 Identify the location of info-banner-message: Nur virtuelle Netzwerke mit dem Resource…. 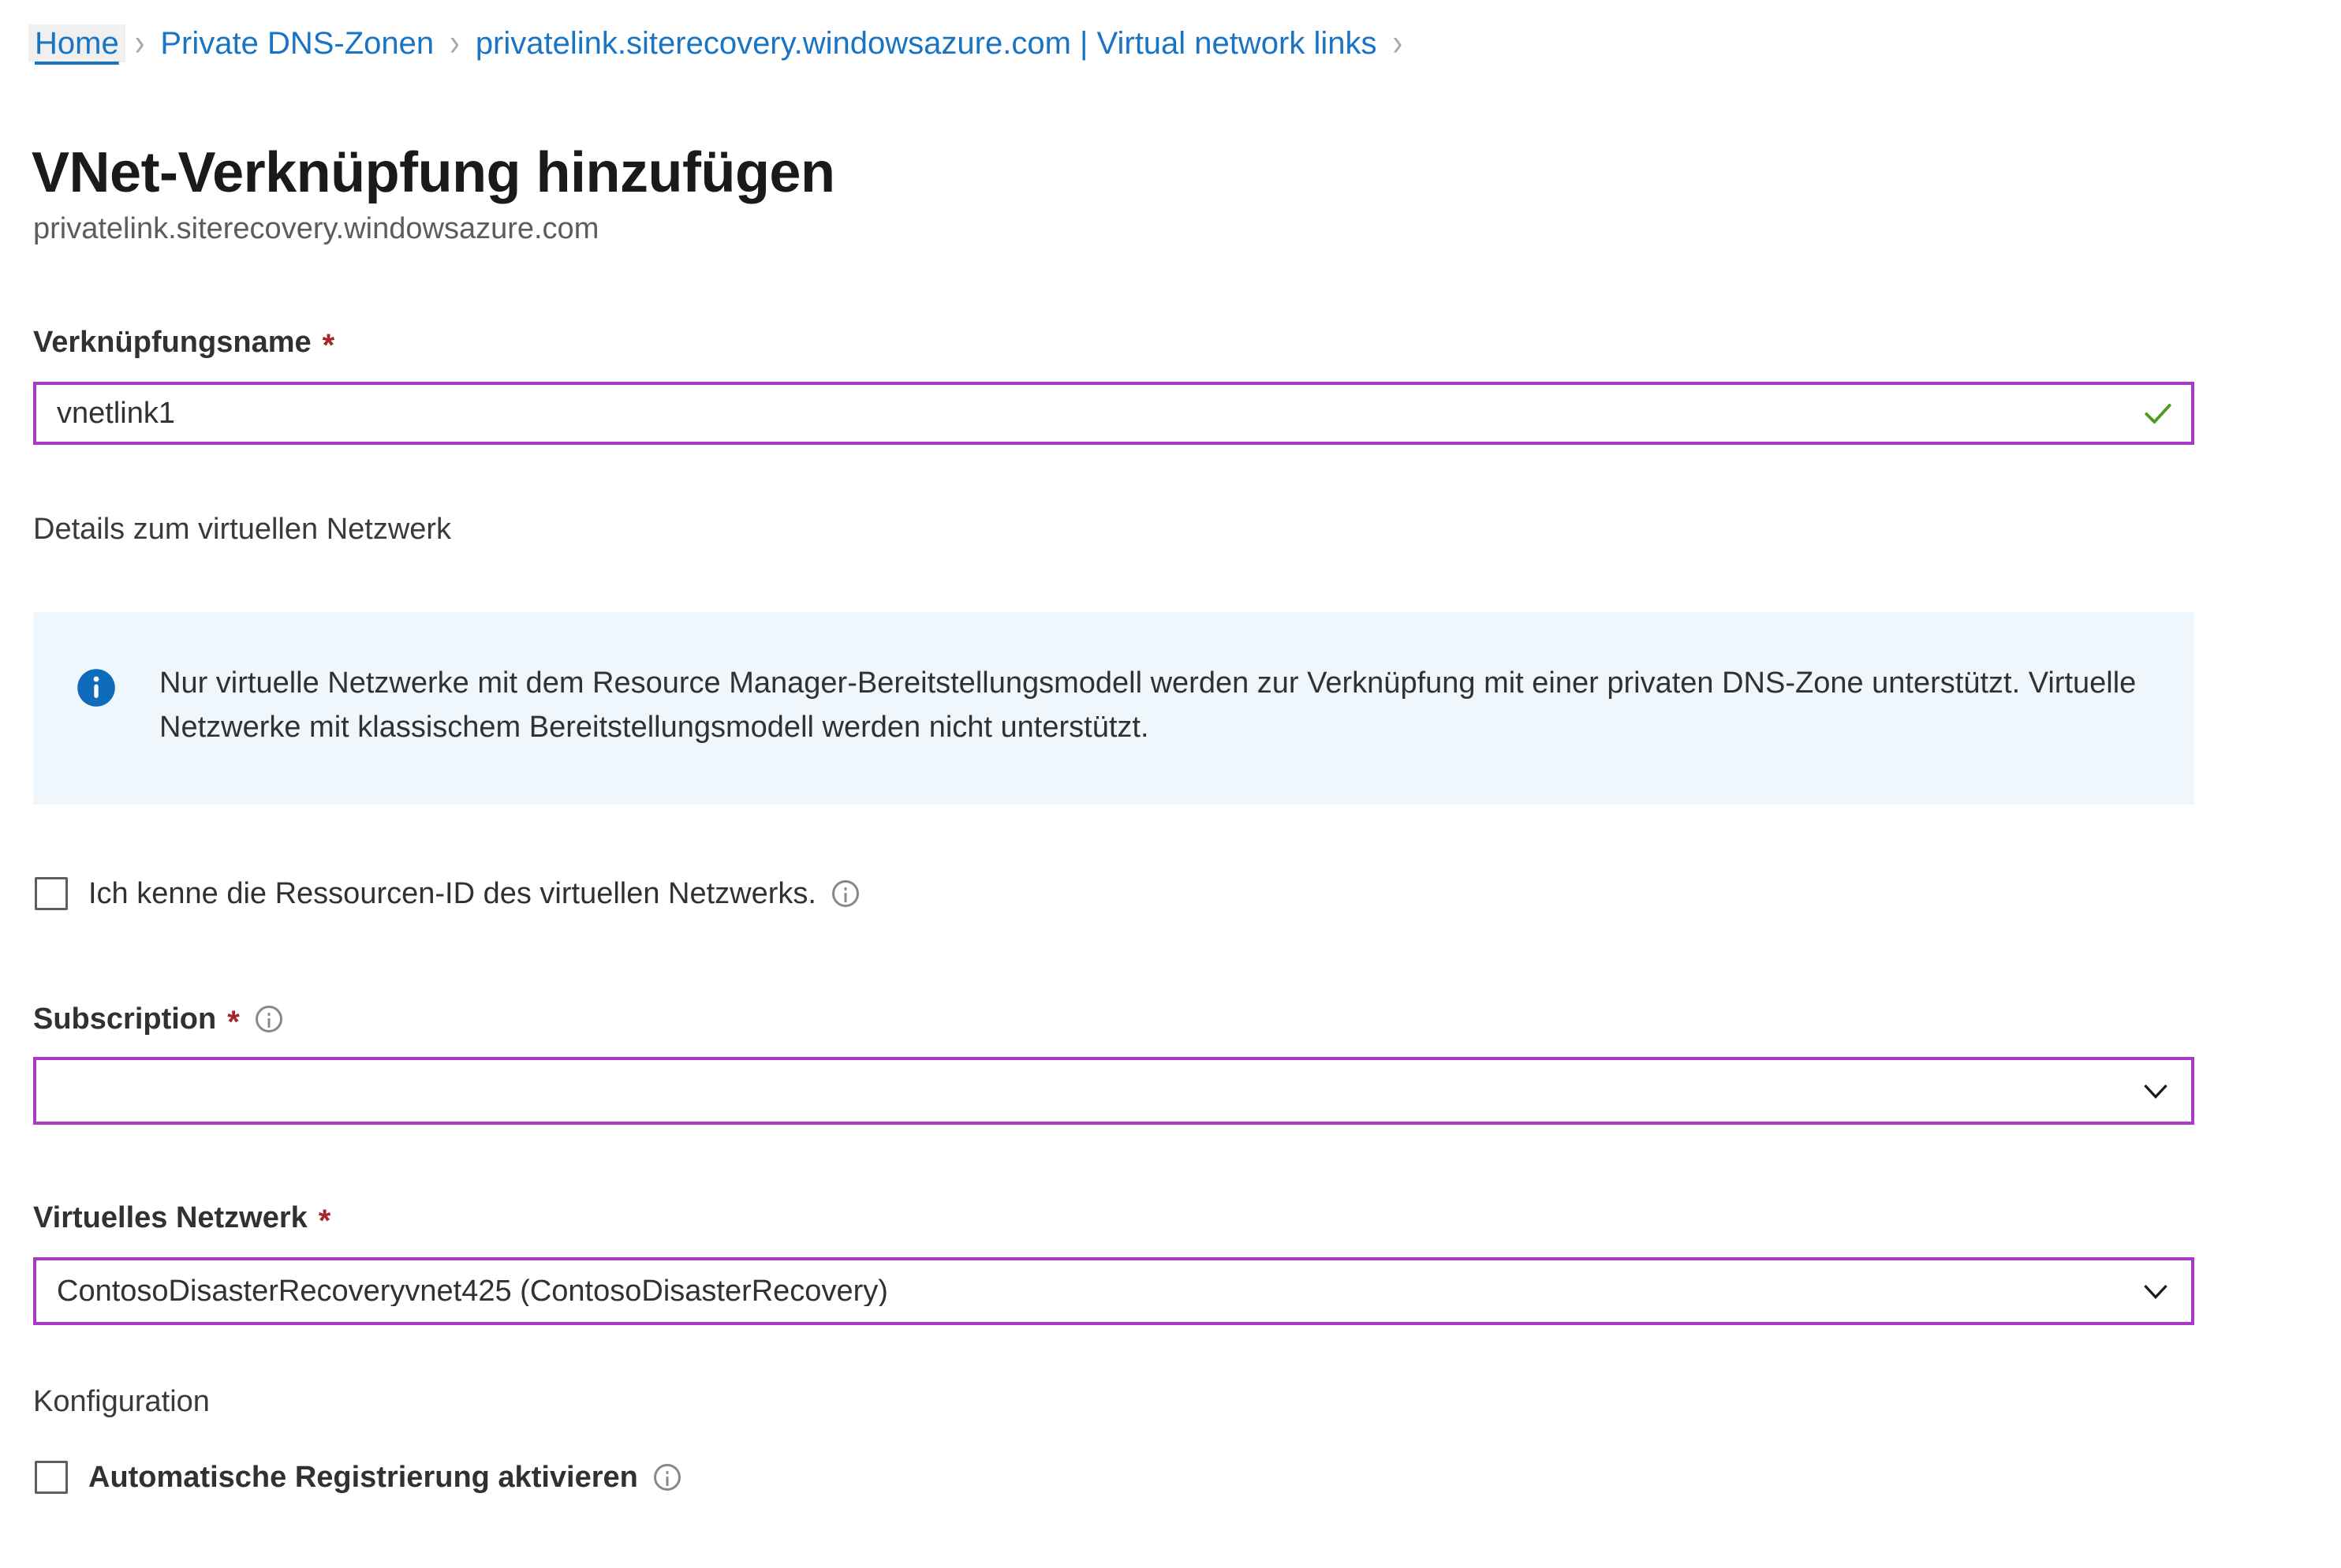
(1148, 705).